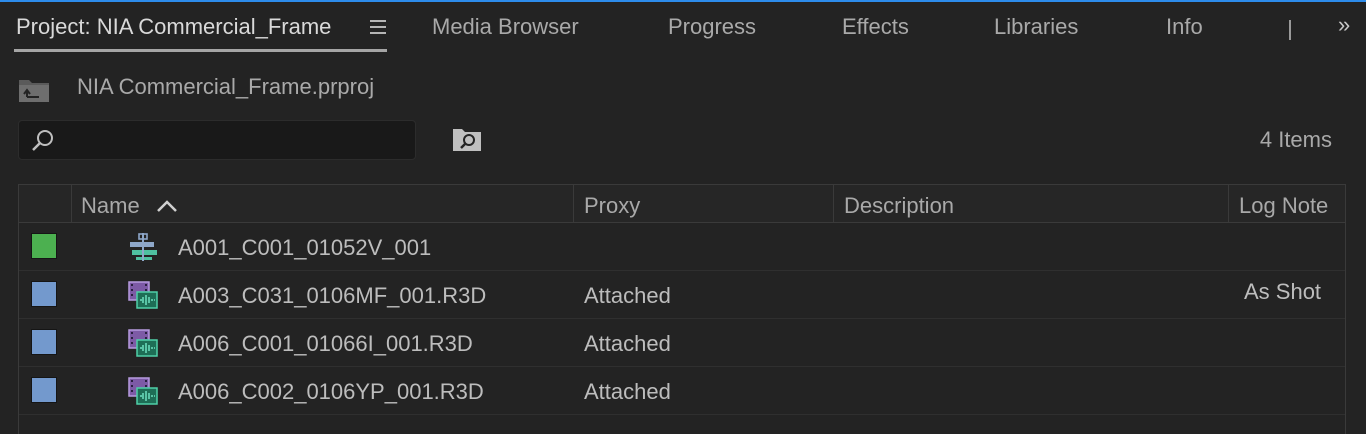 This screenshot has height=434, width=1366. I want to click on item-count: 4 Items, so click(1295, 139).